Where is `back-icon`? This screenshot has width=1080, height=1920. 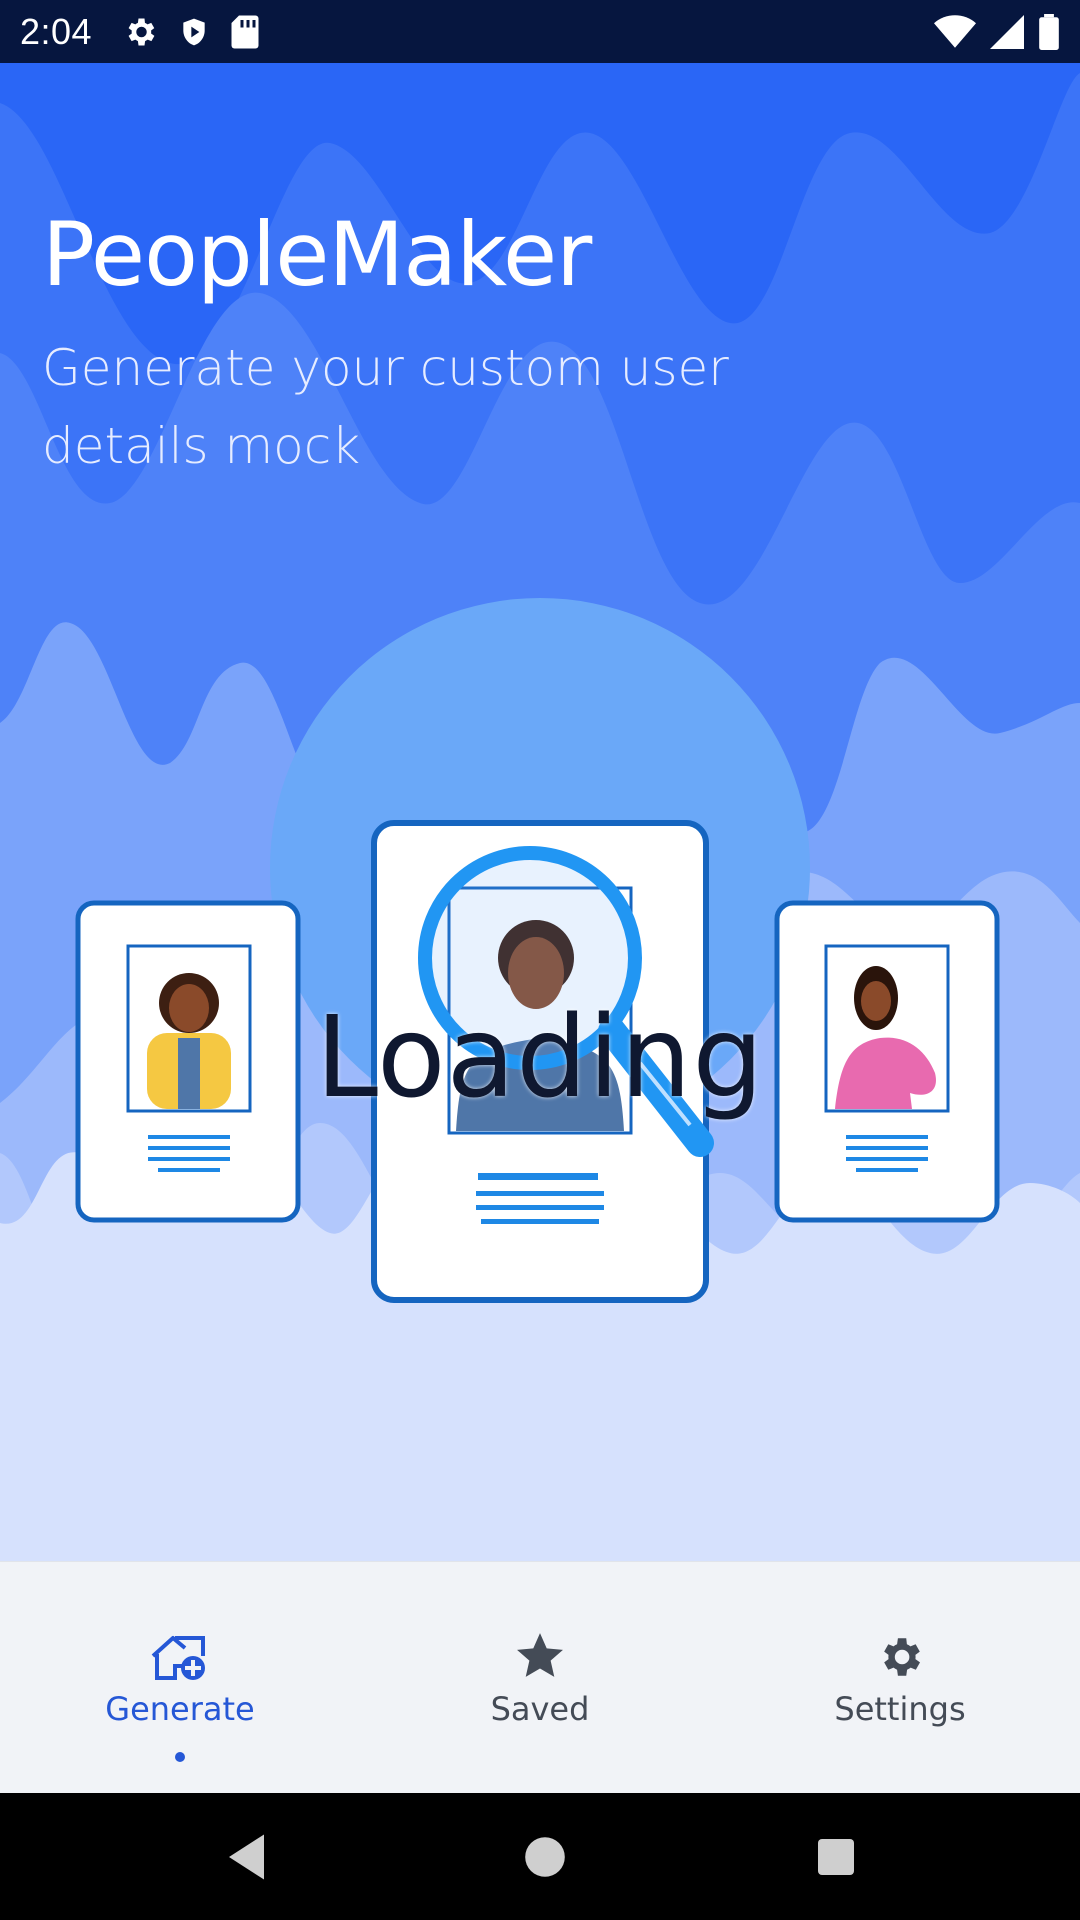
back-icon is located at coordinates (249, 1857).